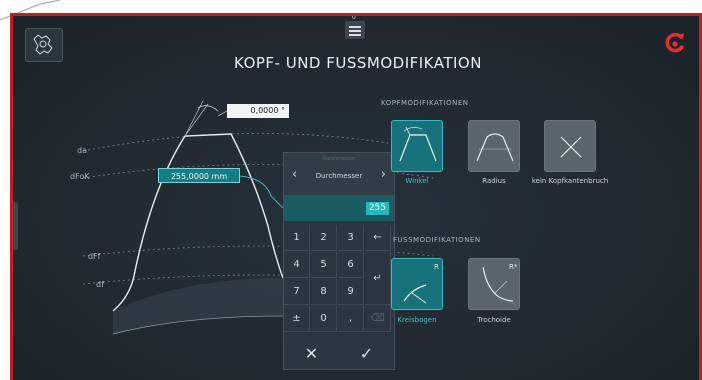 The height and width of the screenshot is (380, 702). Describe the element at coordinates (311, 354) in the screenshot. I see `cancel-button: ✕` at that location.